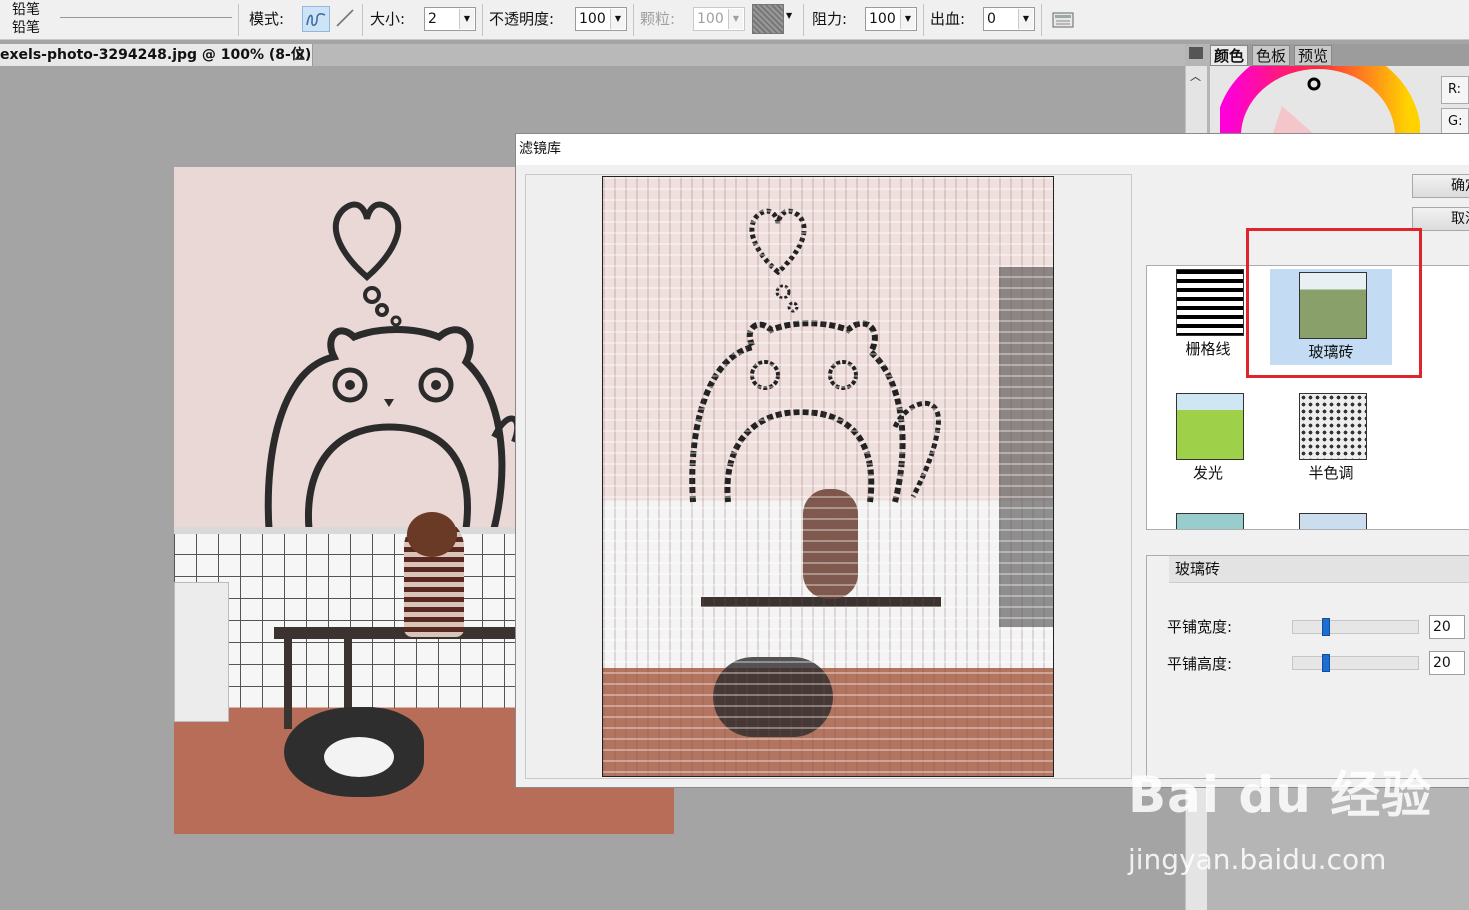  Describe the element at coordinates (991, 19) in the screenshot. I see `bleed-value: 0` at that location.